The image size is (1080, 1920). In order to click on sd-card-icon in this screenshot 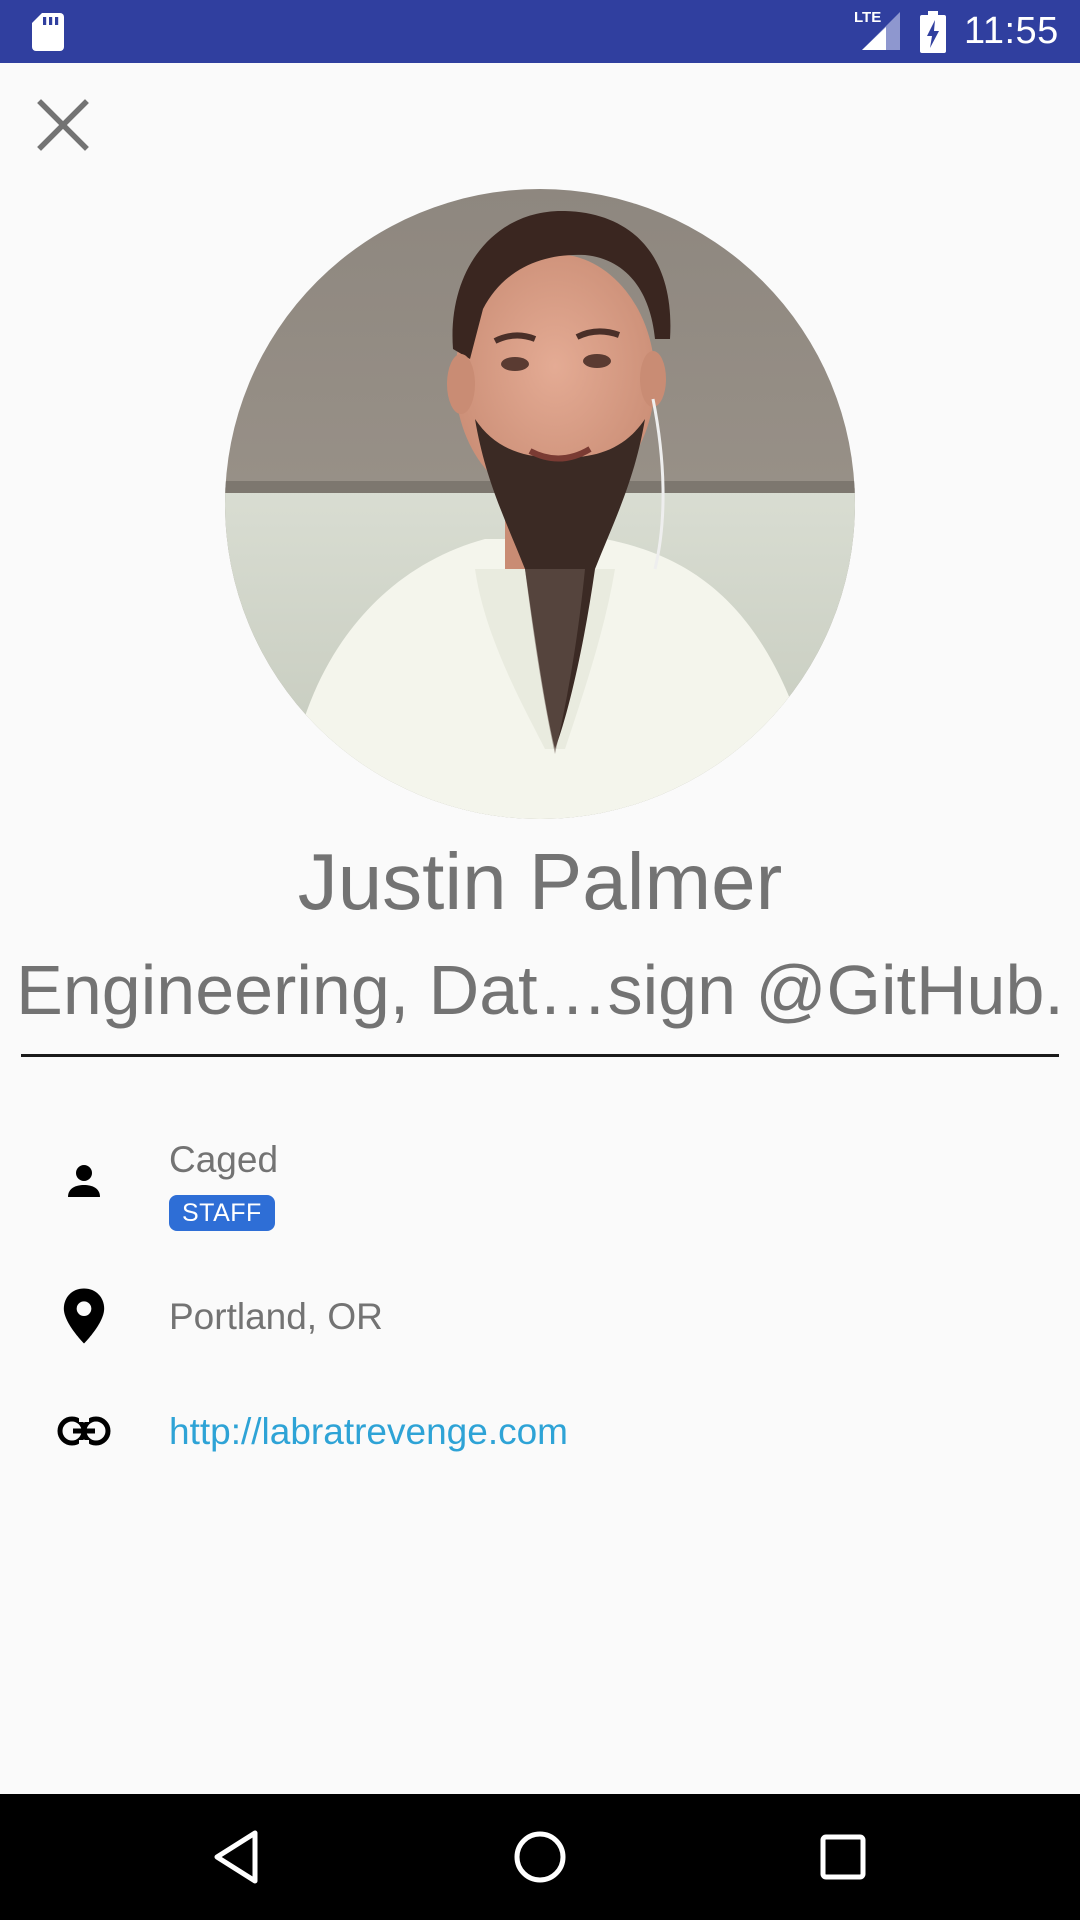, I will do `click(48, 32)`.